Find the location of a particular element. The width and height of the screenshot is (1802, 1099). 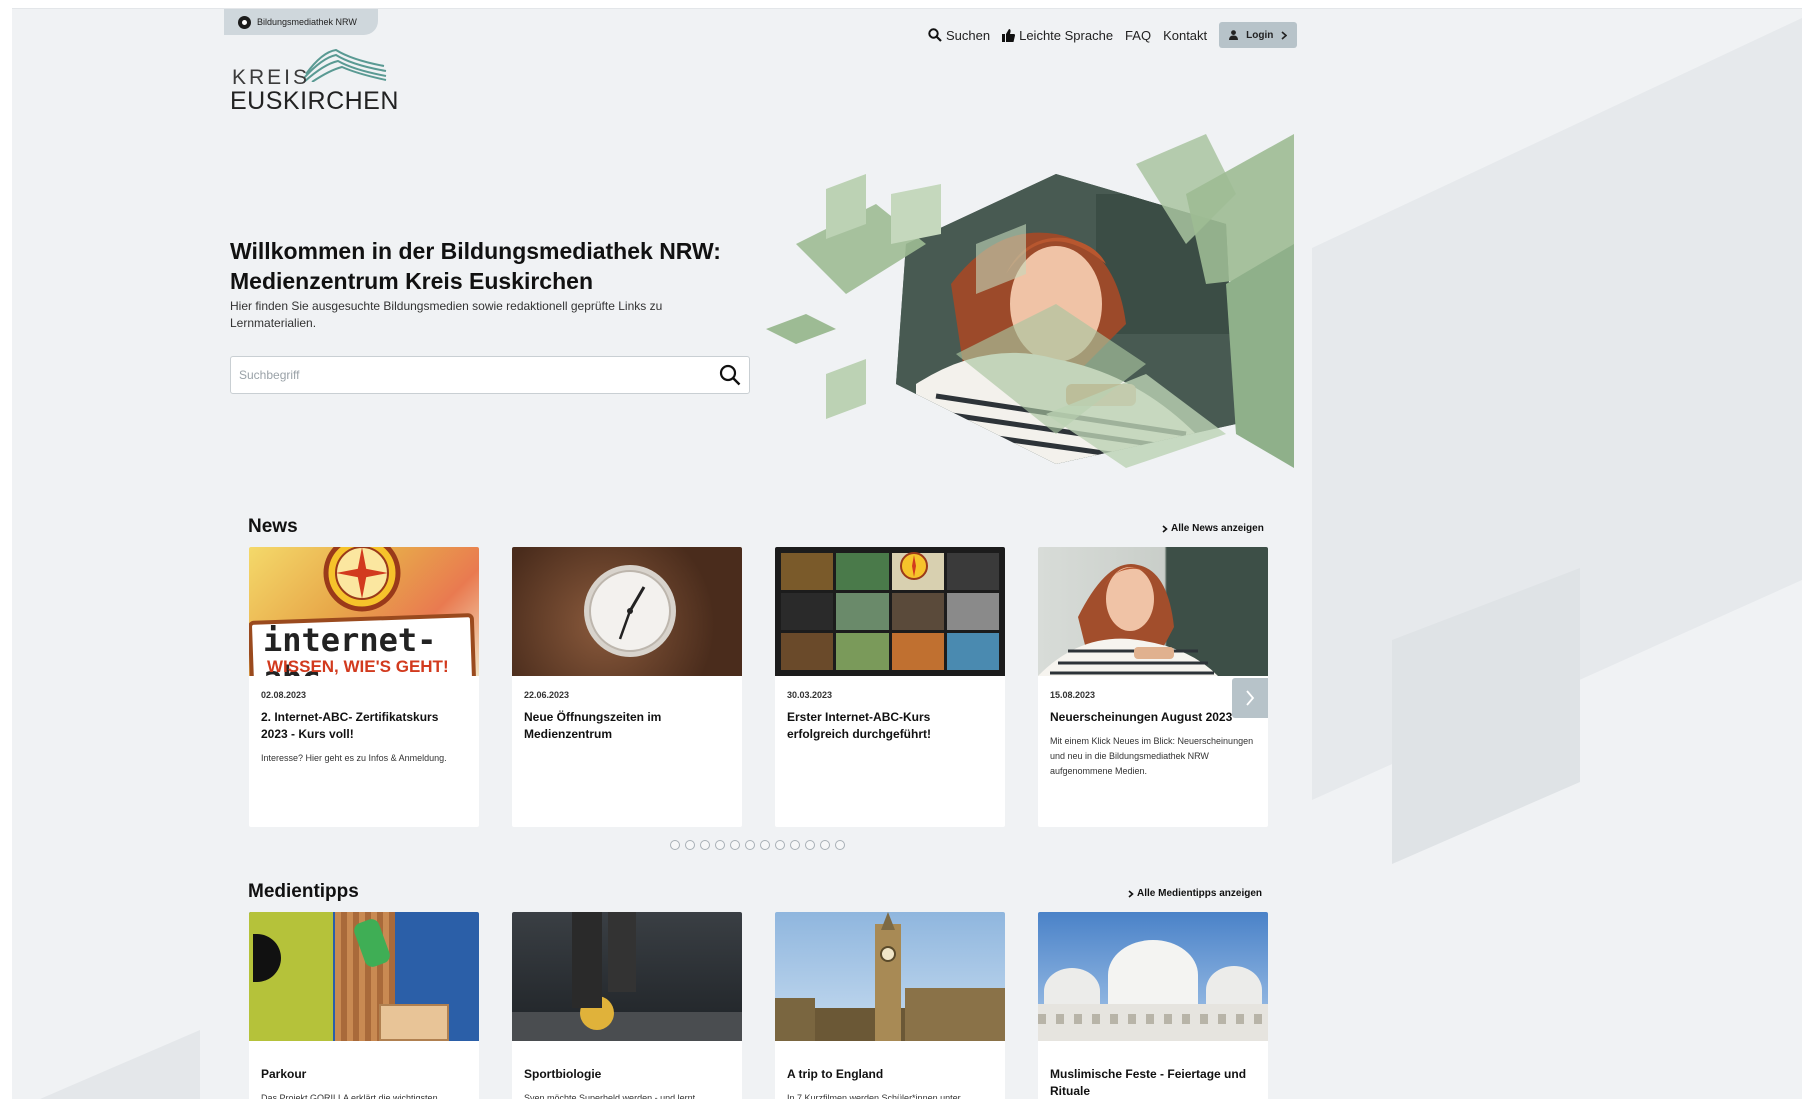

bildungsmediathek-logo-icon is located at coordinates (244, 22).